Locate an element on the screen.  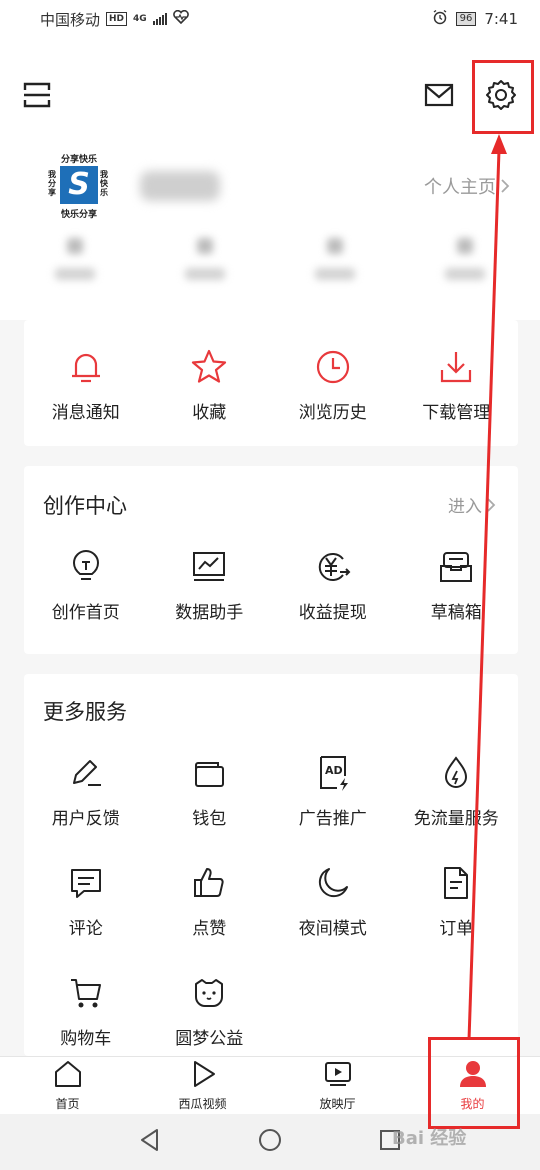
service-label: 评论 is located at coordinates (85, 929).